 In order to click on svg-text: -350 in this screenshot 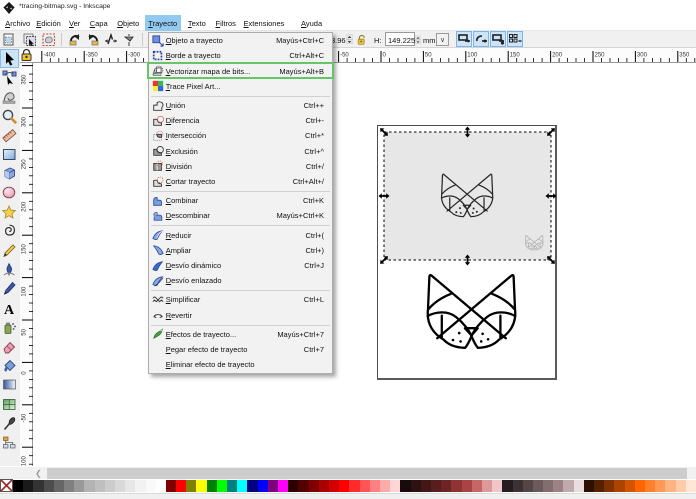, I will do `click(92, 56)`.